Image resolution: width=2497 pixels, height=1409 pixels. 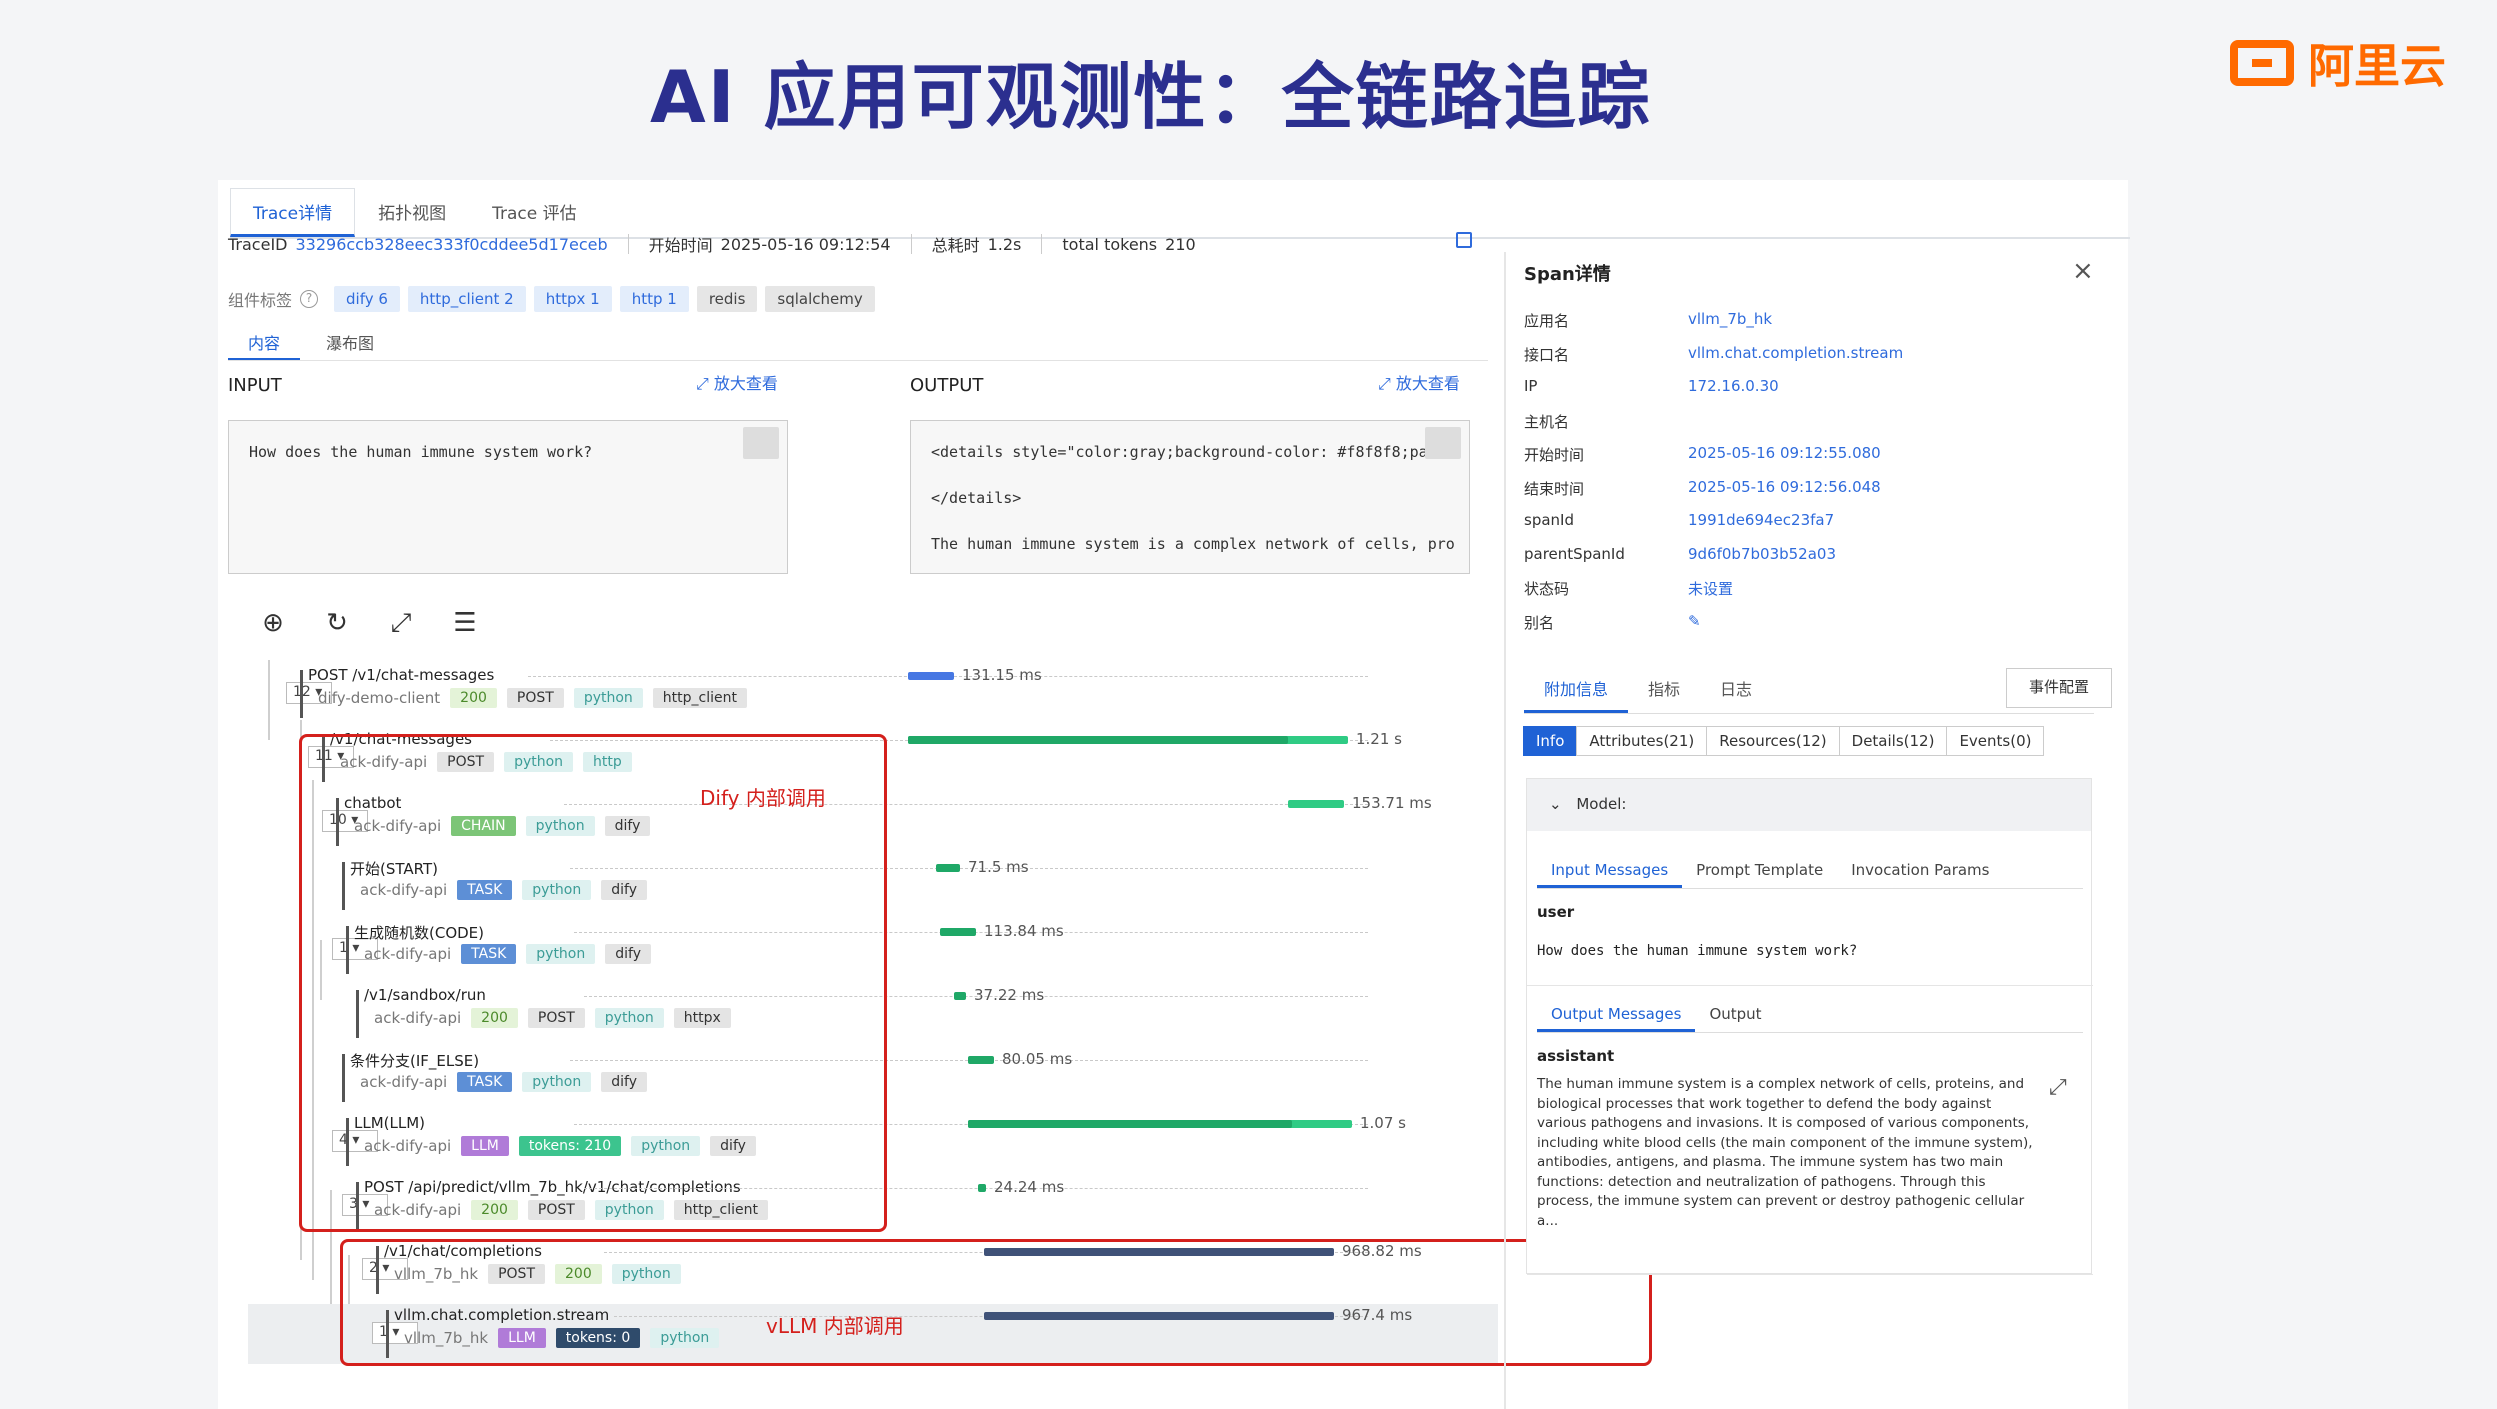 I want to click on span-tag-chip: python, so click(x=608, y=698).